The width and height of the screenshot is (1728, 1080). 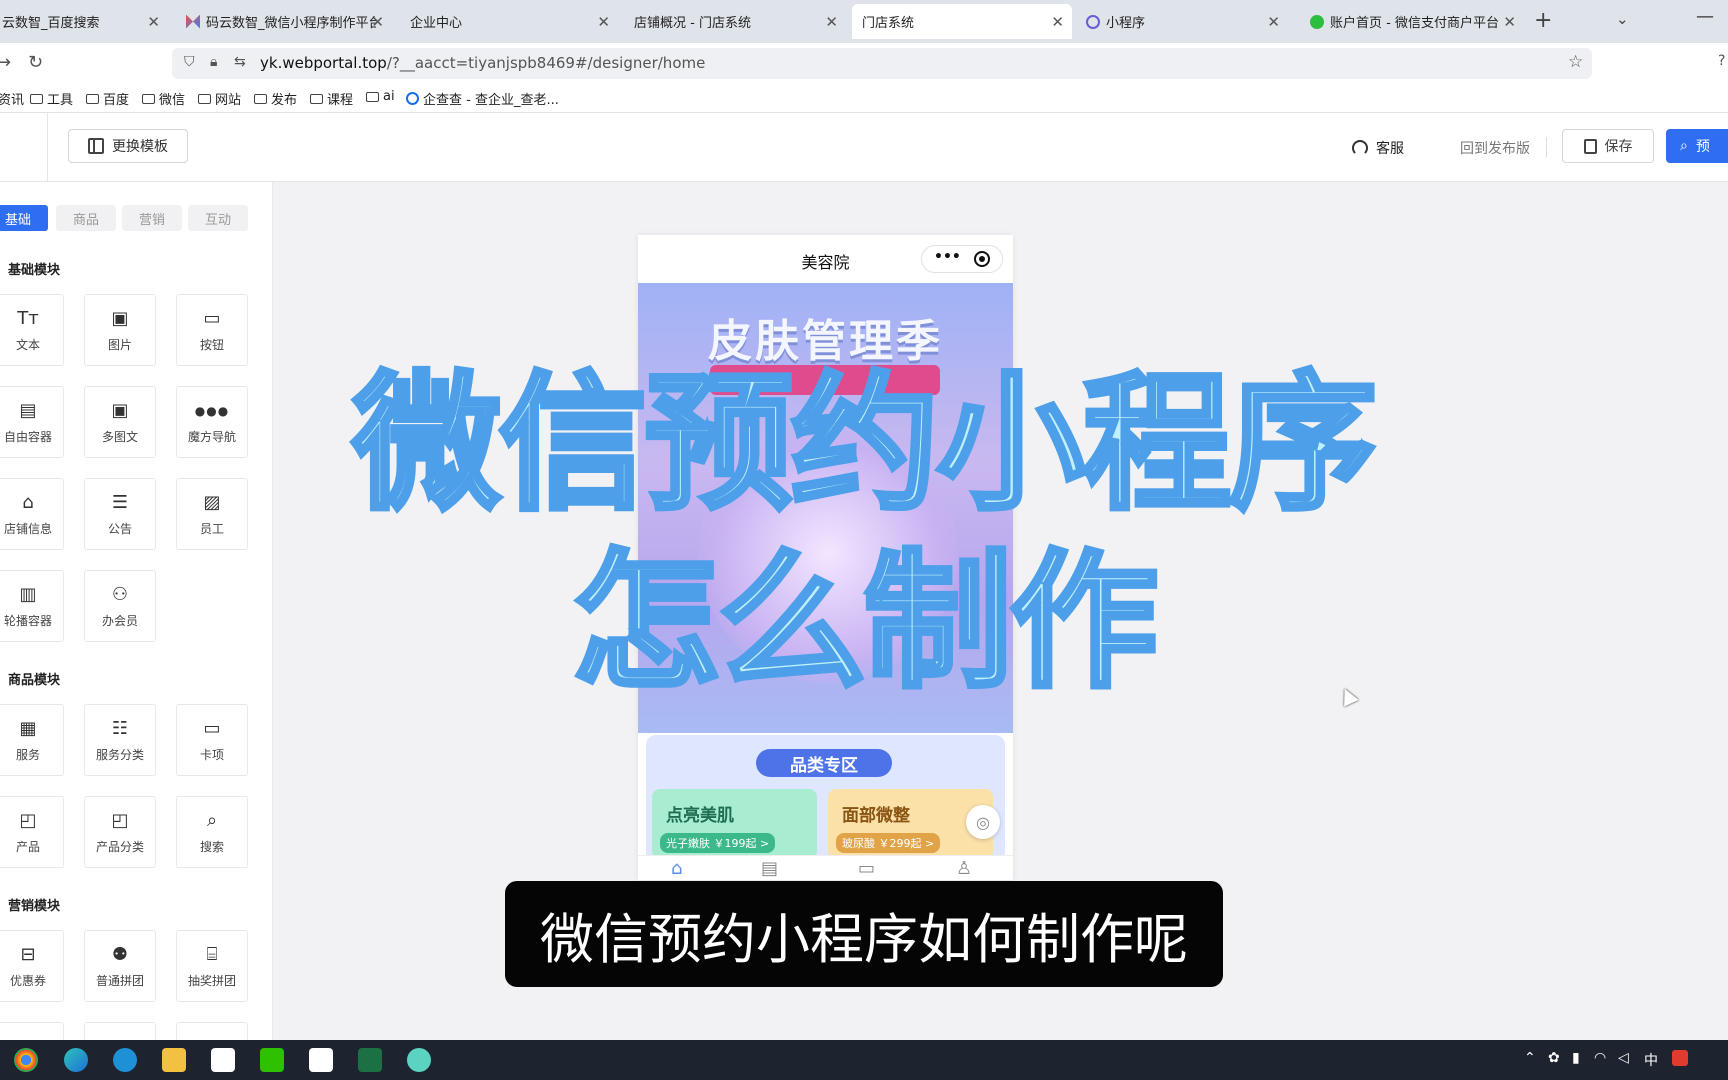 What do you see at coordinates (1378, 148) in the screenshot?
I see `customer-service-button: 客服` at bounding box center [1378, 148].